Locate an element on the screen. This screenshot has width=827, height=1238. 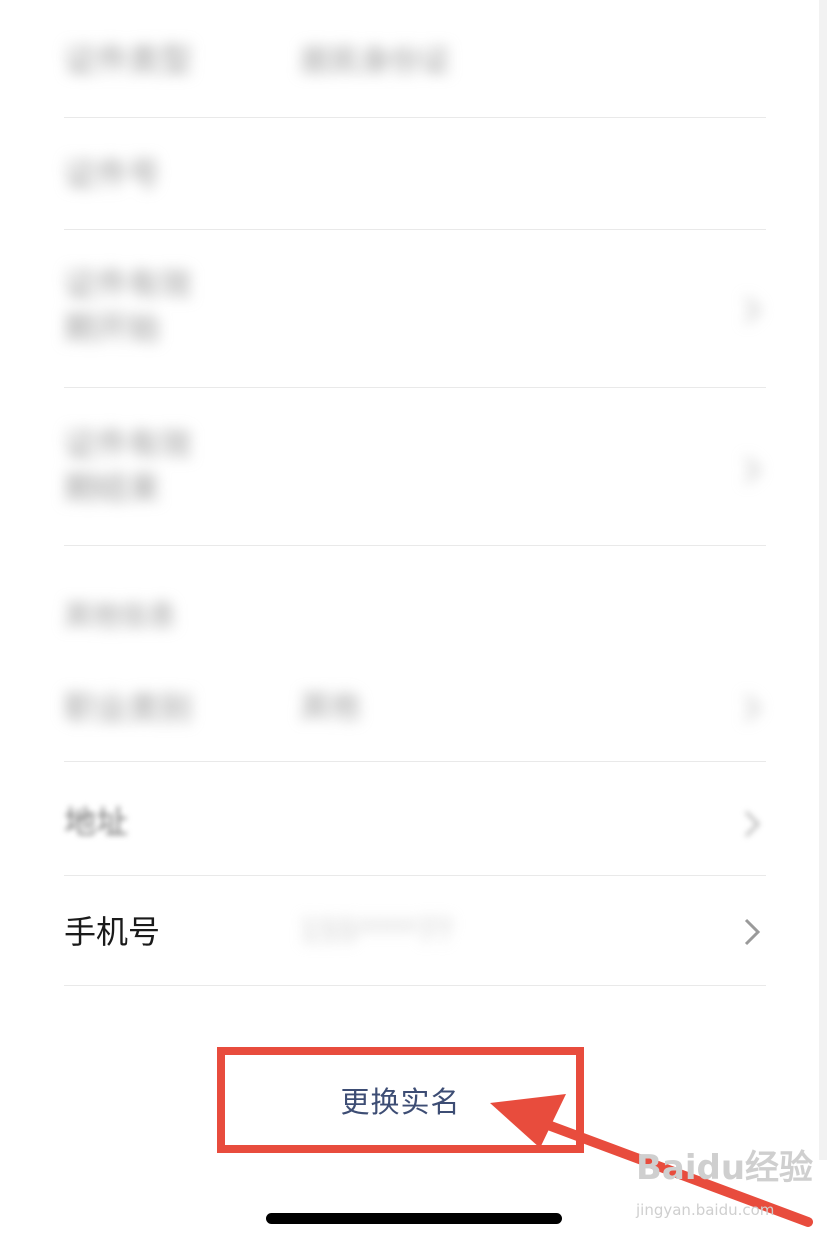
occupation-label: 职业类别 is located at coordinates (128, 708).